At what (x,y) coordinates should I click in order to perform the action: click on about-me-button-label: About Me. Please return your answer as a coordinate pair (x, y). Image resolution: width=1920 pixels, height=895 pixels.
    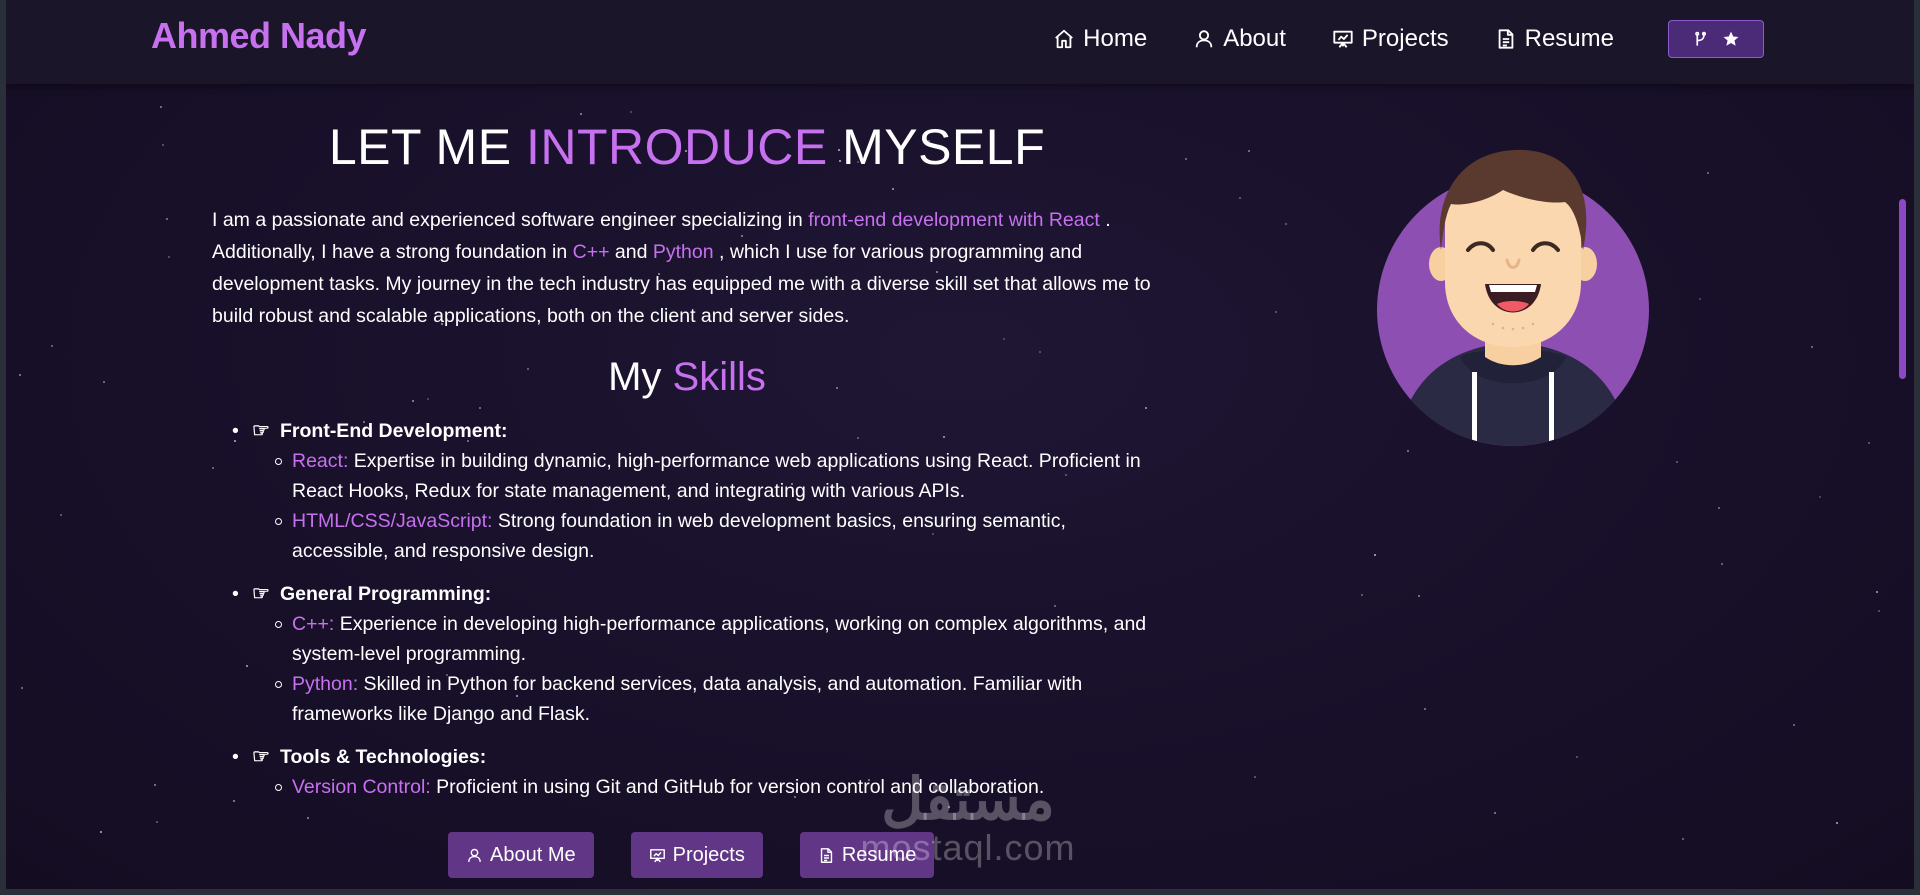
    Looking at the image, I should click on (533, 854).